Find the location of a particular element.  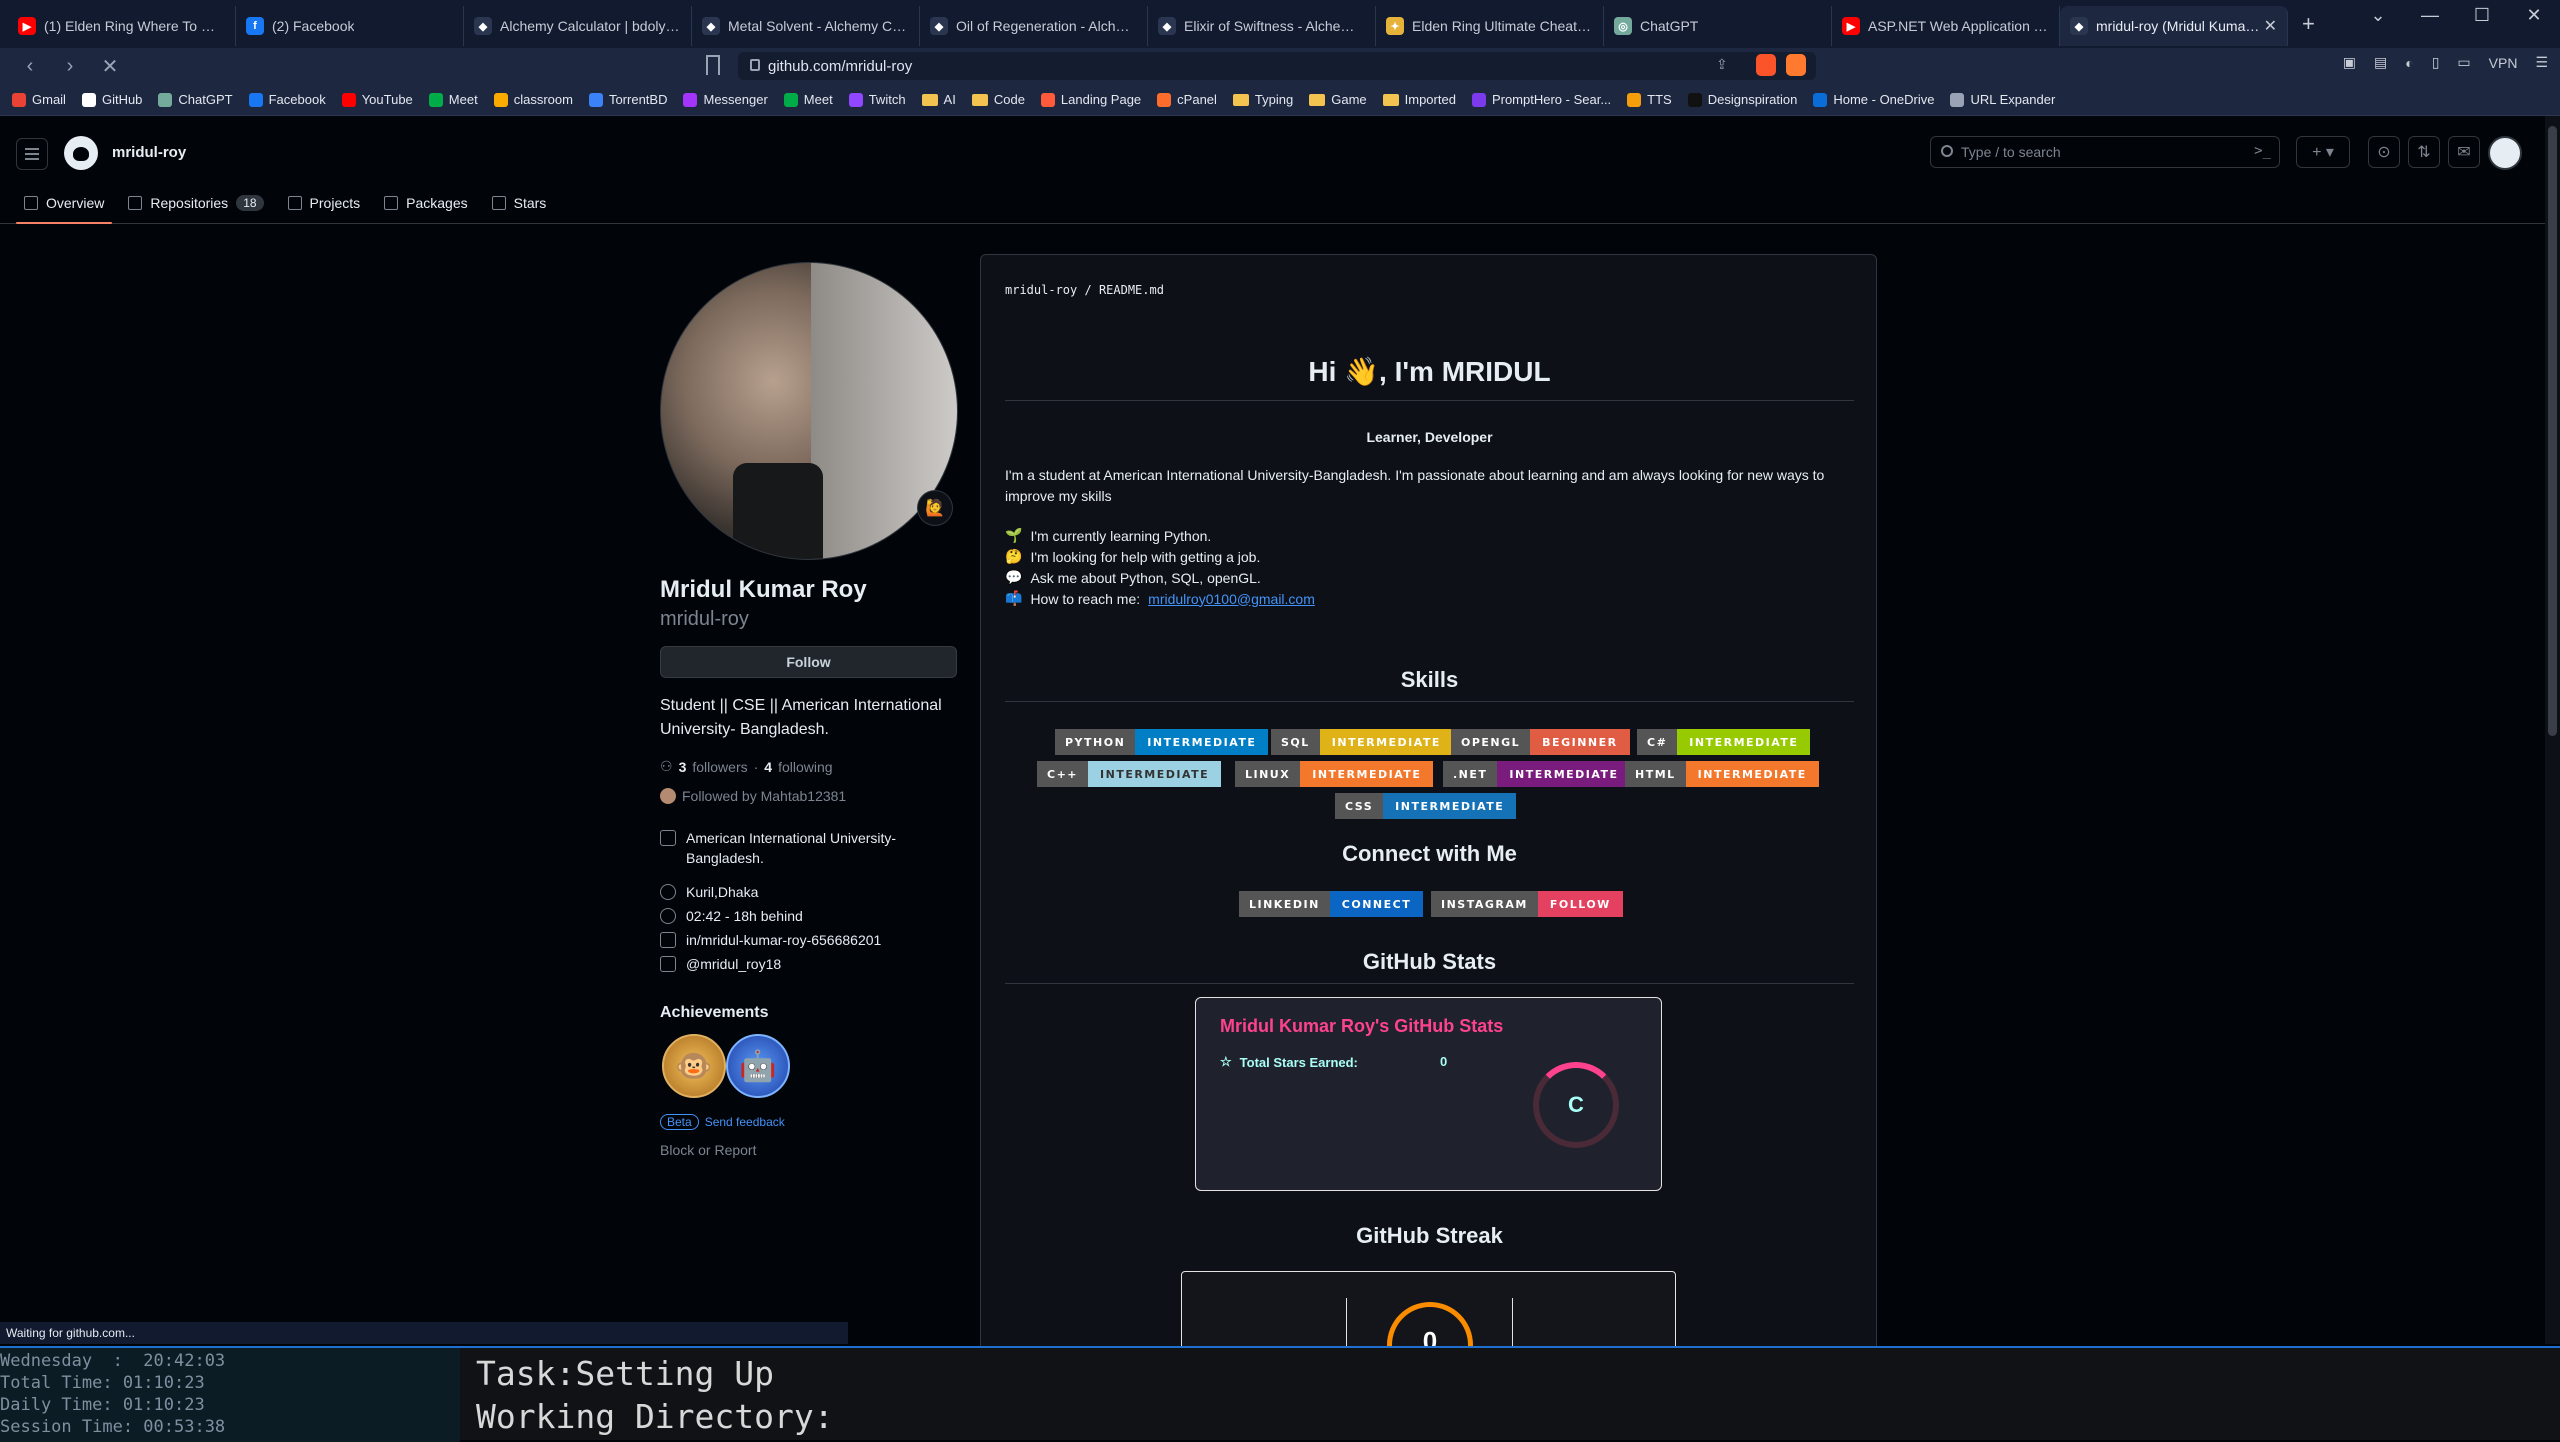

bookmark-item: YouTube is located at coordinates (377, 99).